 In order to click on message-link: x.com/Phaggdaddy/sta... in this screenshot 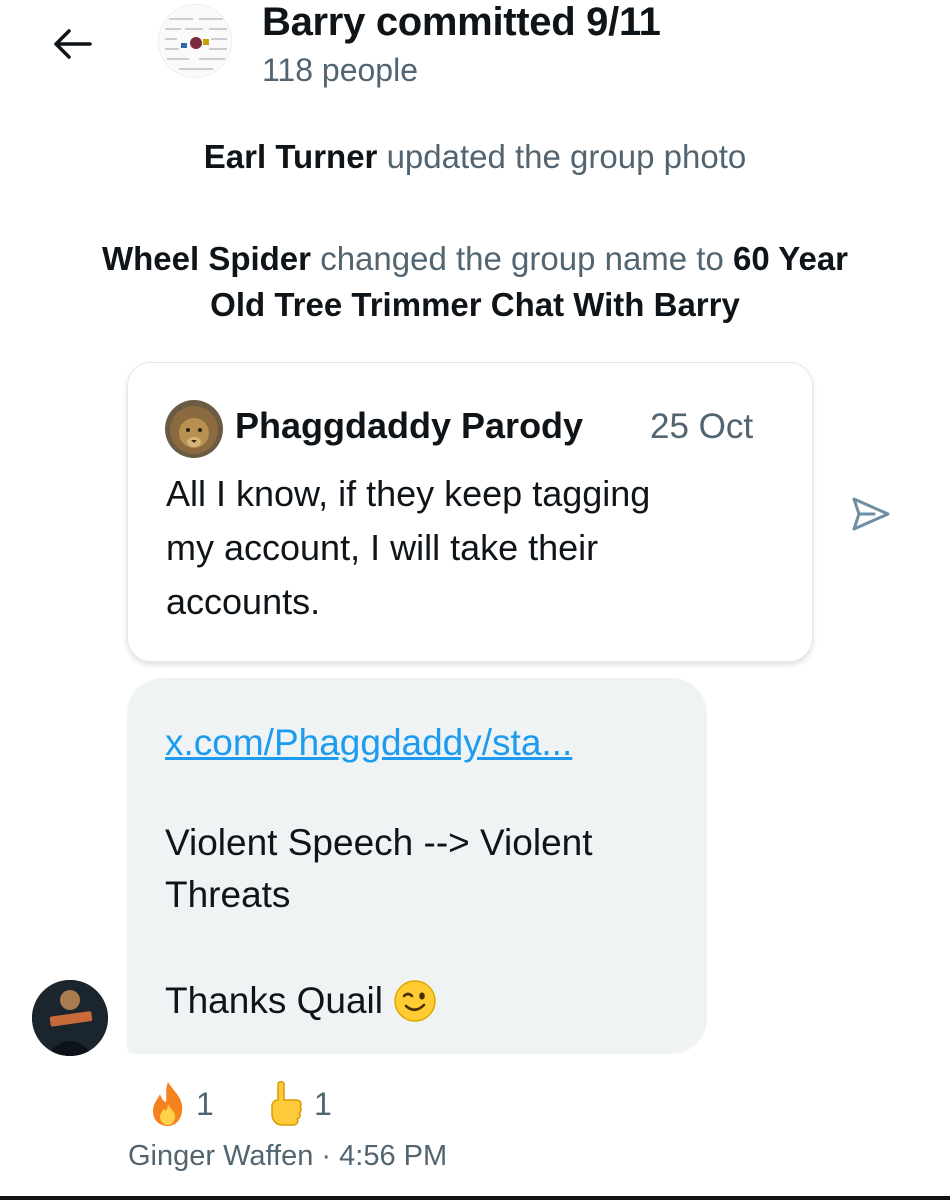, I will do `click(368, 743)`.